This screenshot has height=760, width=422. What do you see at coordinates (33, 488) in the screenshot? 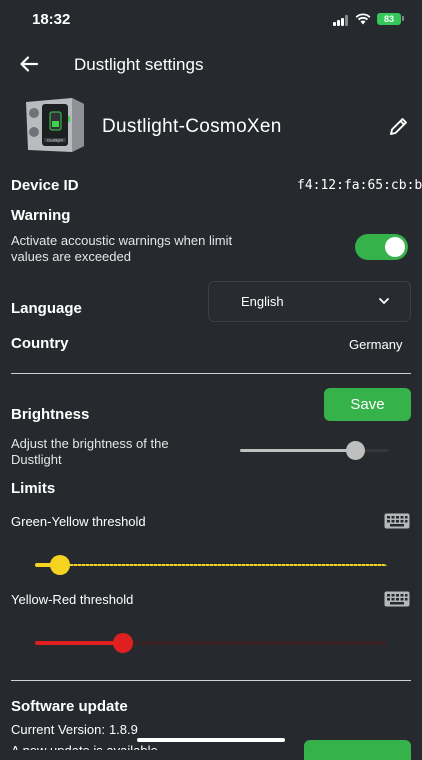
I see `limits-label: Limits` at bounding box center [33, 488].